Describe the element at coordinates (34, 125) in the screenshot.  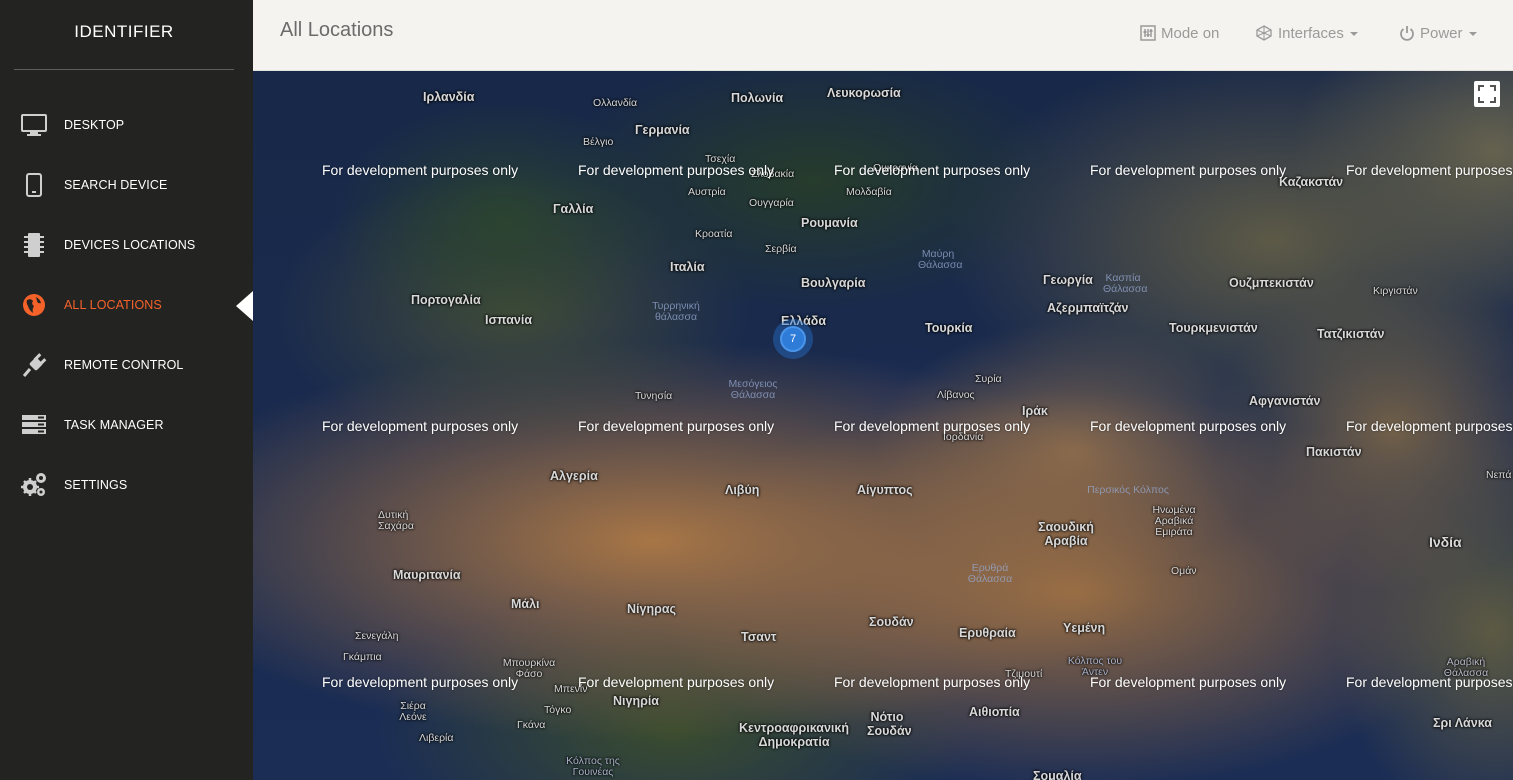
I see `monitor-icon` at that location.